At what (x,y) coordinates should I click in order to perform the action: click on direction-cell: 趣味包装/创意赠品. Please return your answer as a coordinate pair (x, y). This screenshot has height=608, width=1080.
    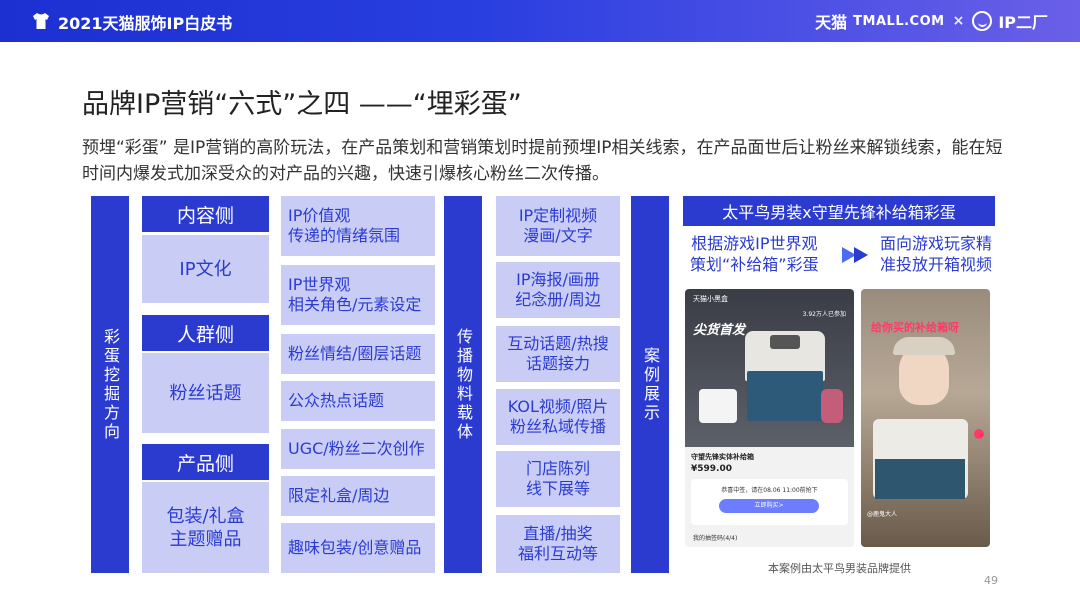
    Looking at the image, I should click on (358, 548).